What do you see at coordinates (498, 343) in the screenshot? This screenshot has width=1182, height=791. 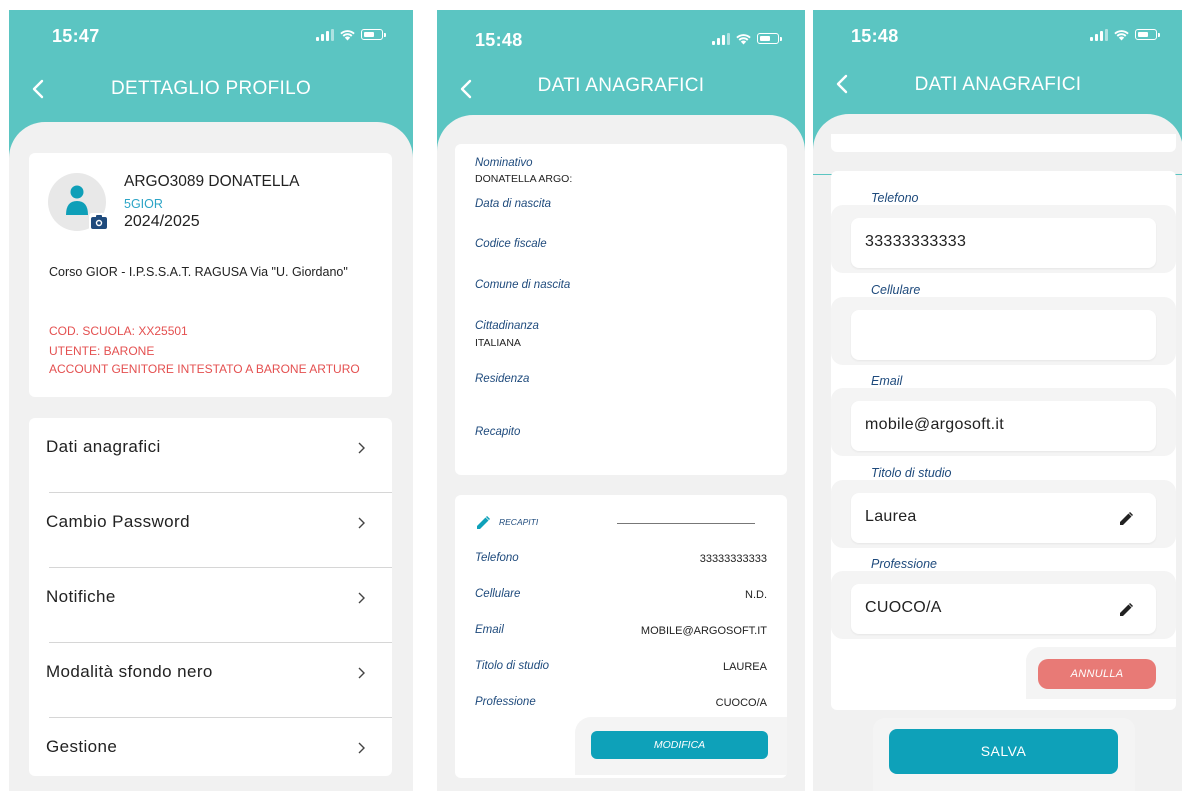 I see `citizenship-value: ITALIANA` at bounding box center [498, 343].